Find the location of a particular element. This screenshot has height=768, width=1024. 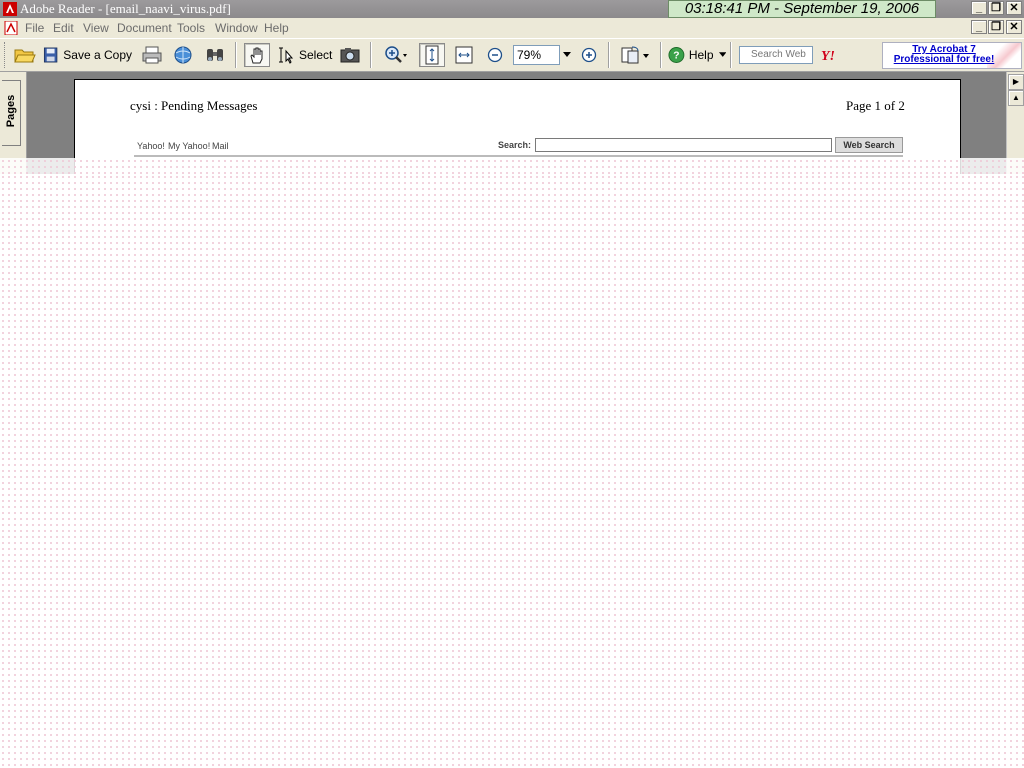

magnifier-zoom-icon is located at coordinates (396, 54).